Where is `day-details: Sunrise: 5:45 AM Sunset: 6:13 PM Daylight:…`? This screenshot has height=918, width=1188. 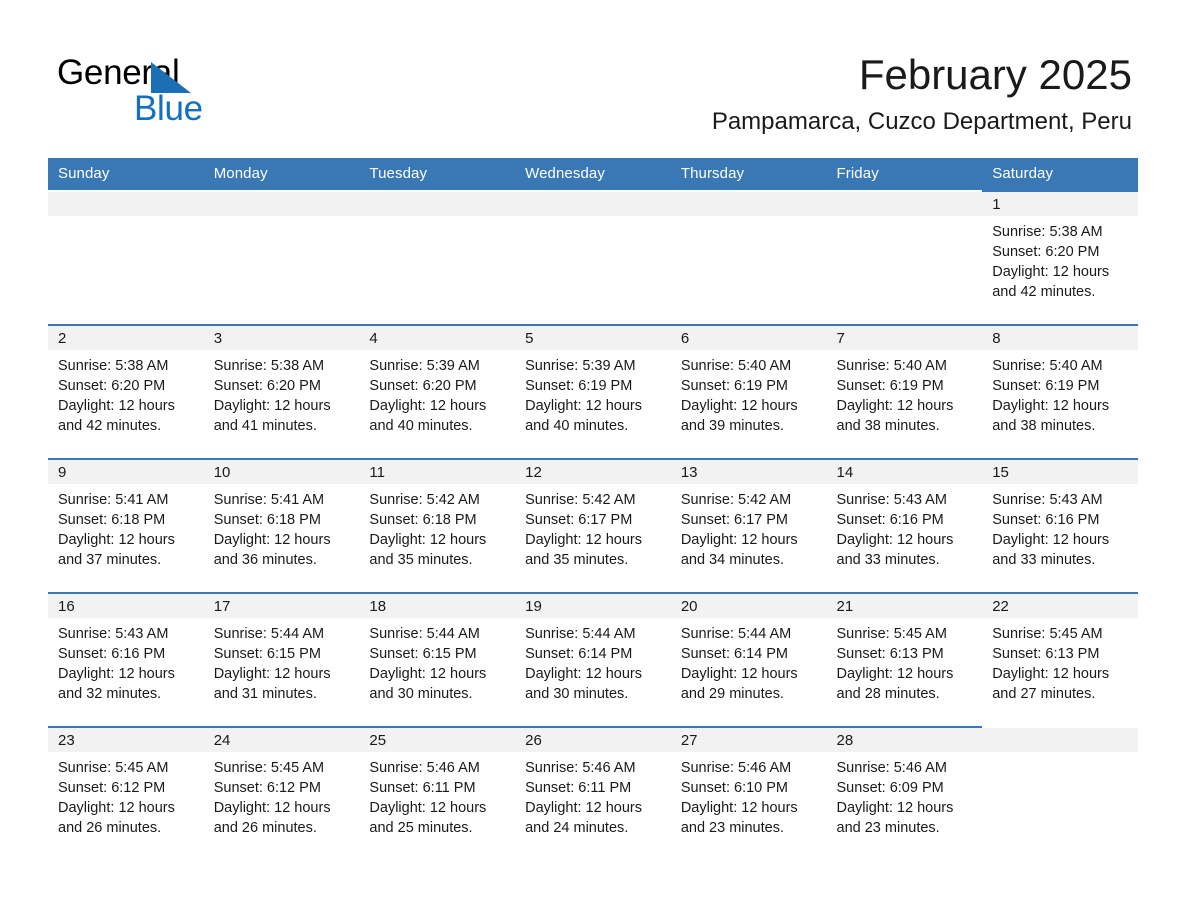 day-details: Sunrise: 5:45 AM Sunset: 6:13 PM Daylight:… is located at coordinates (1060, 661).